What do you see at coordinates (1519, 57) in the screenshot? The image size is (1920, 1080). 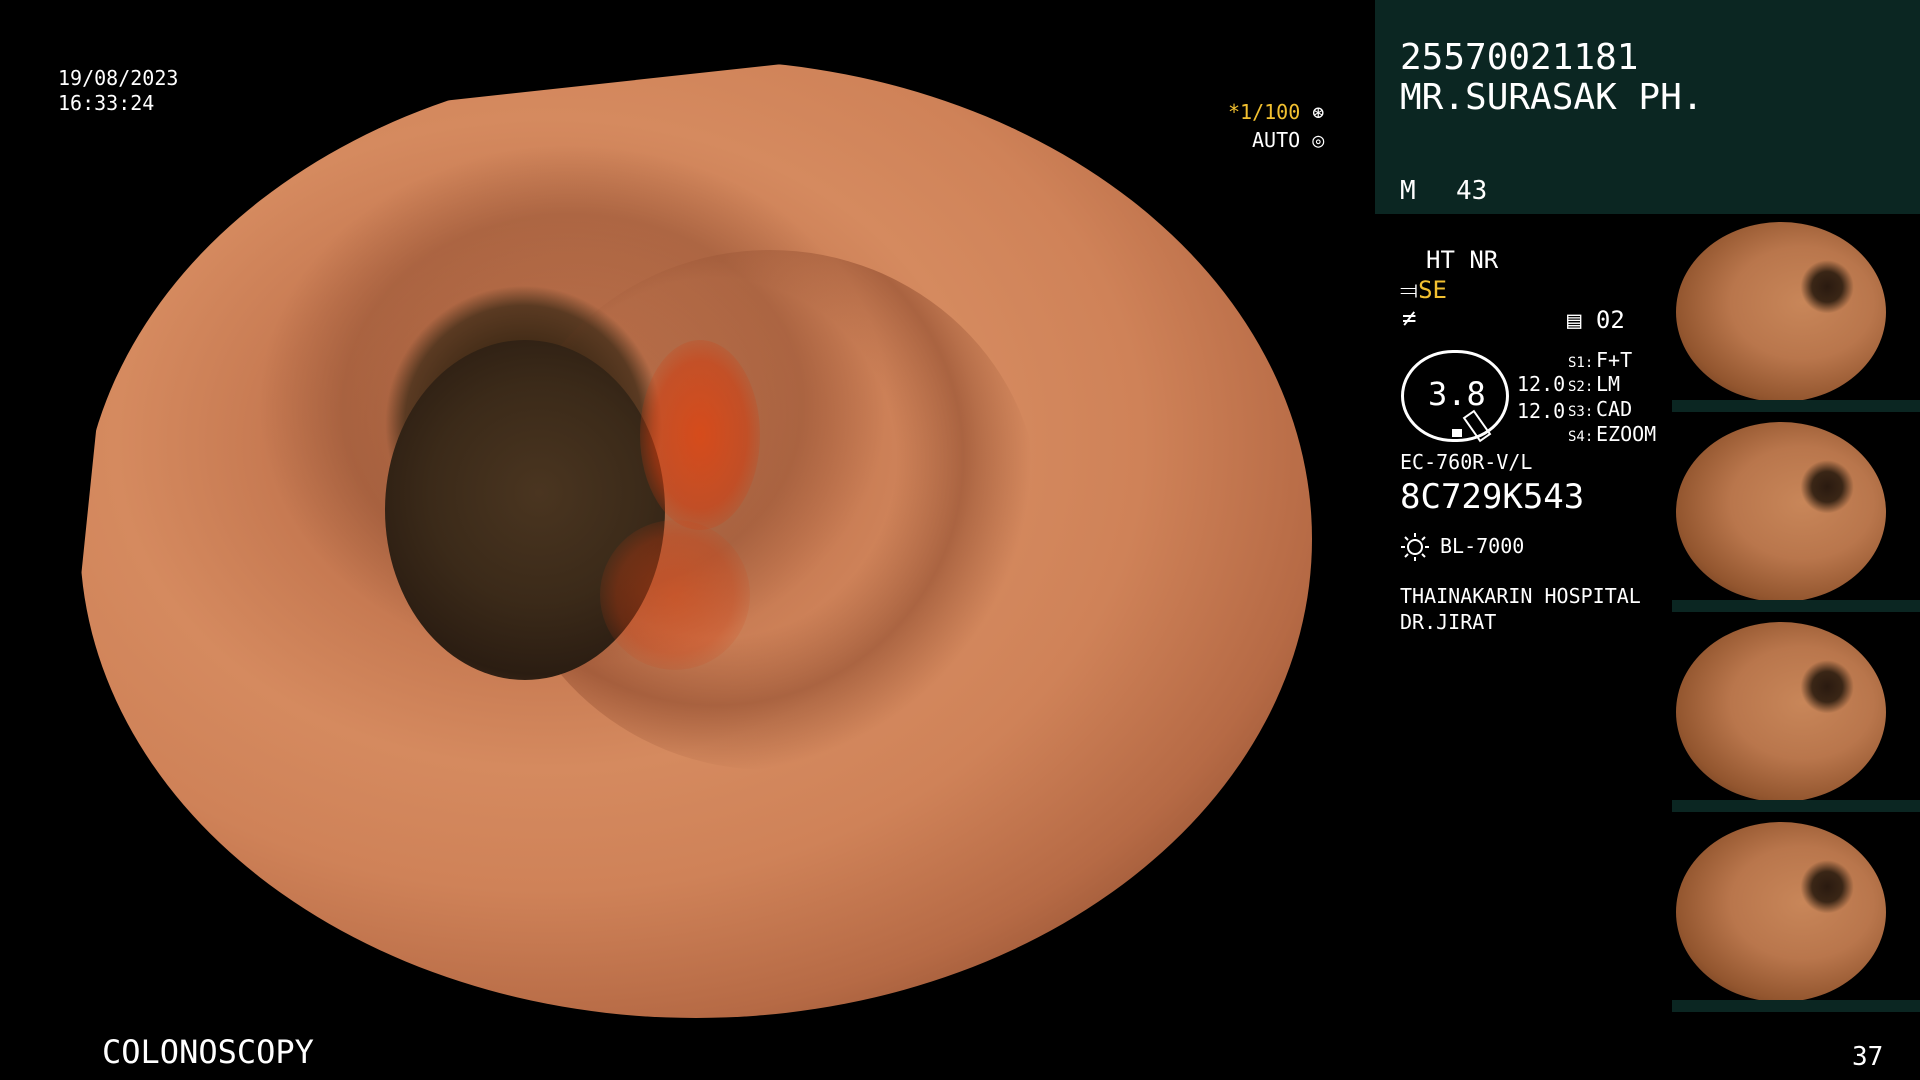 I see `patient-id: 25570021181` at bounding box center [1519, 57].